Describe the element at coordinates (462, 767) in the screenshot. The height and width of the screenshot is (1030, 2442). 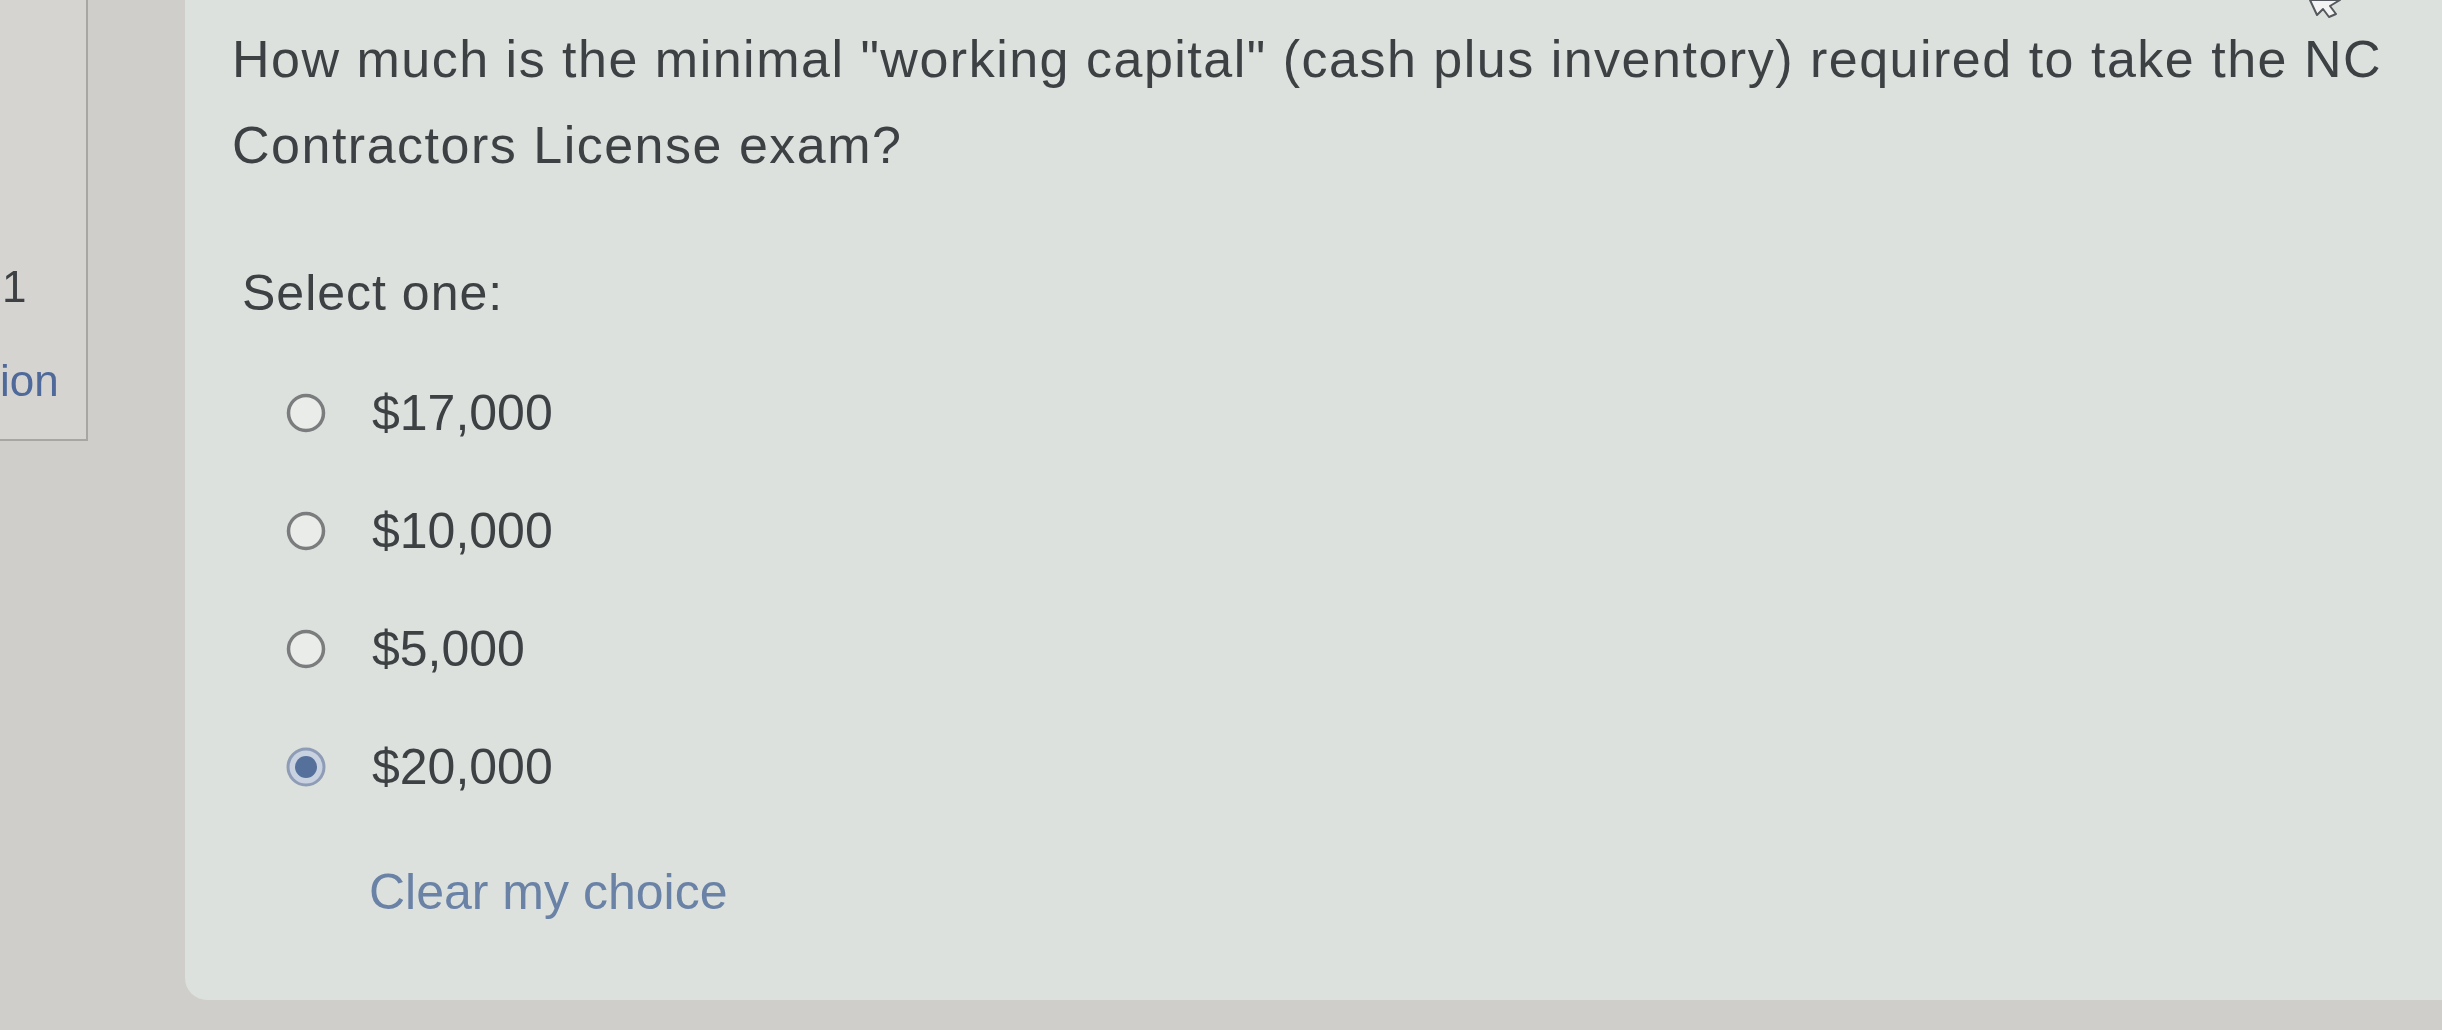
I see `option-label: $20,000` at that location.